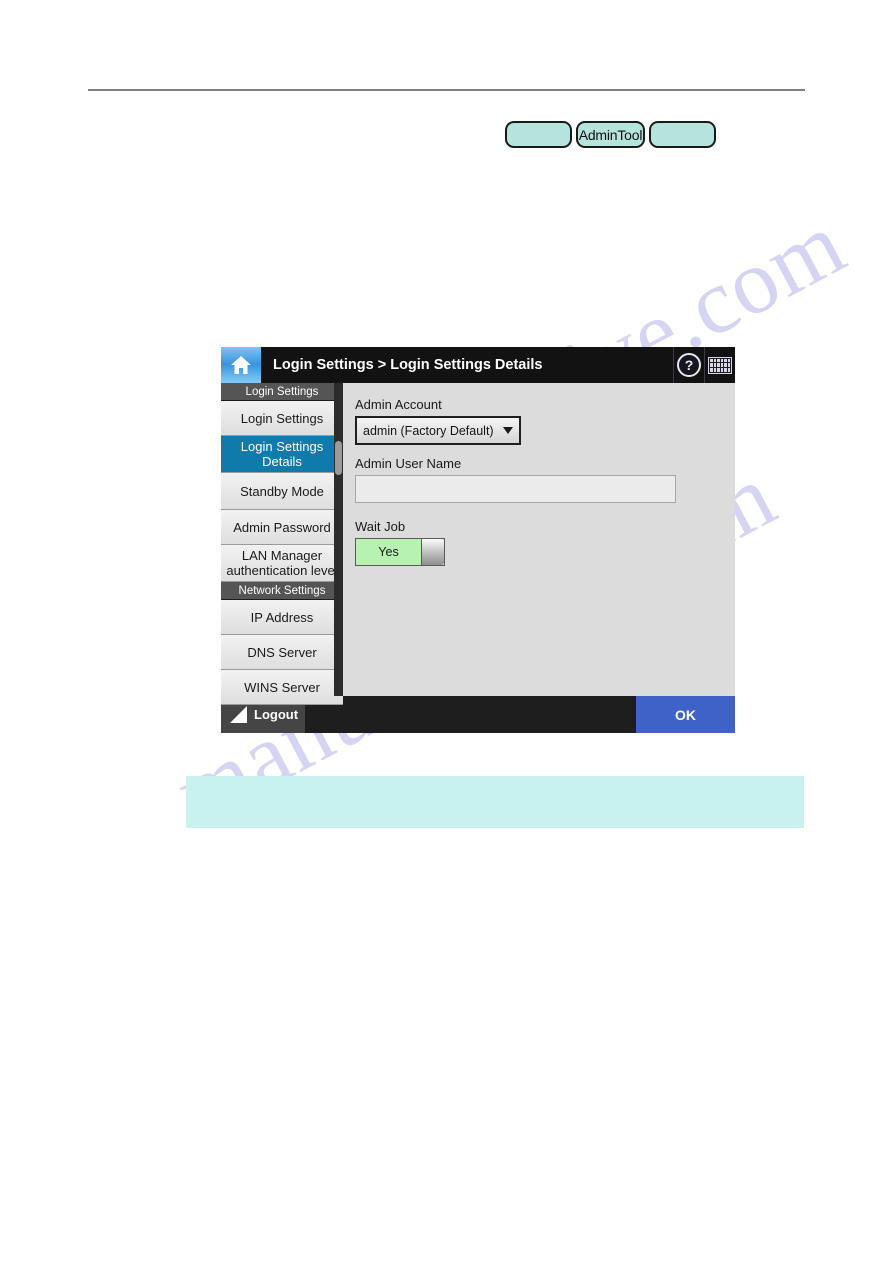  Describe the element at coordinates (495, 802) in the screenshot. I see `note-callout-box` at that location.